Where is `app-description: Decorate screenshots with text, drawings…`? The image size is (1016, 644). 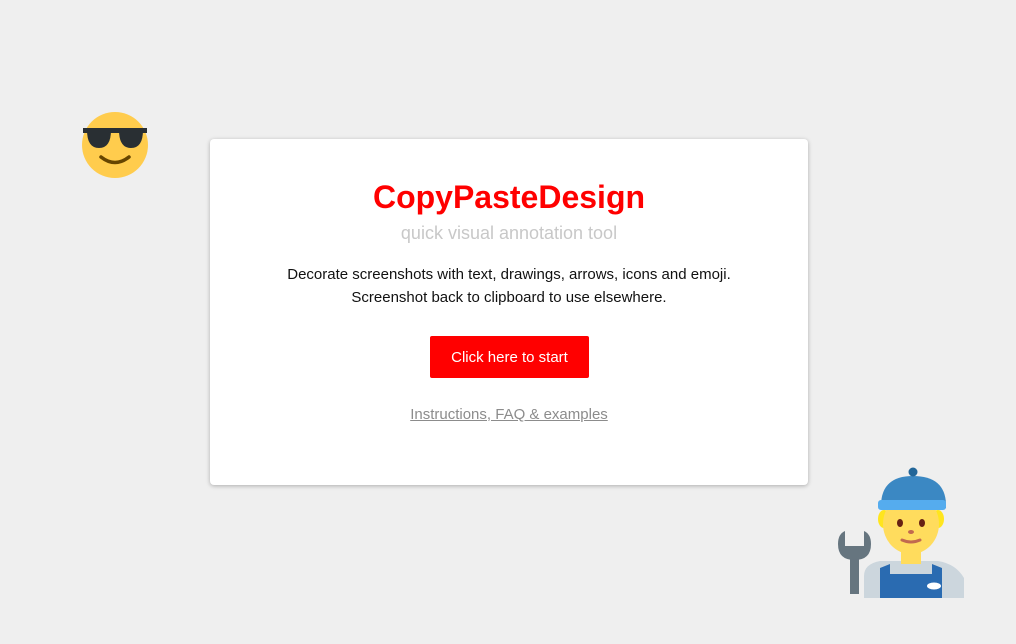
app-description: Decorate screenshots with text, drawings… is located at coordinates (509, 286).